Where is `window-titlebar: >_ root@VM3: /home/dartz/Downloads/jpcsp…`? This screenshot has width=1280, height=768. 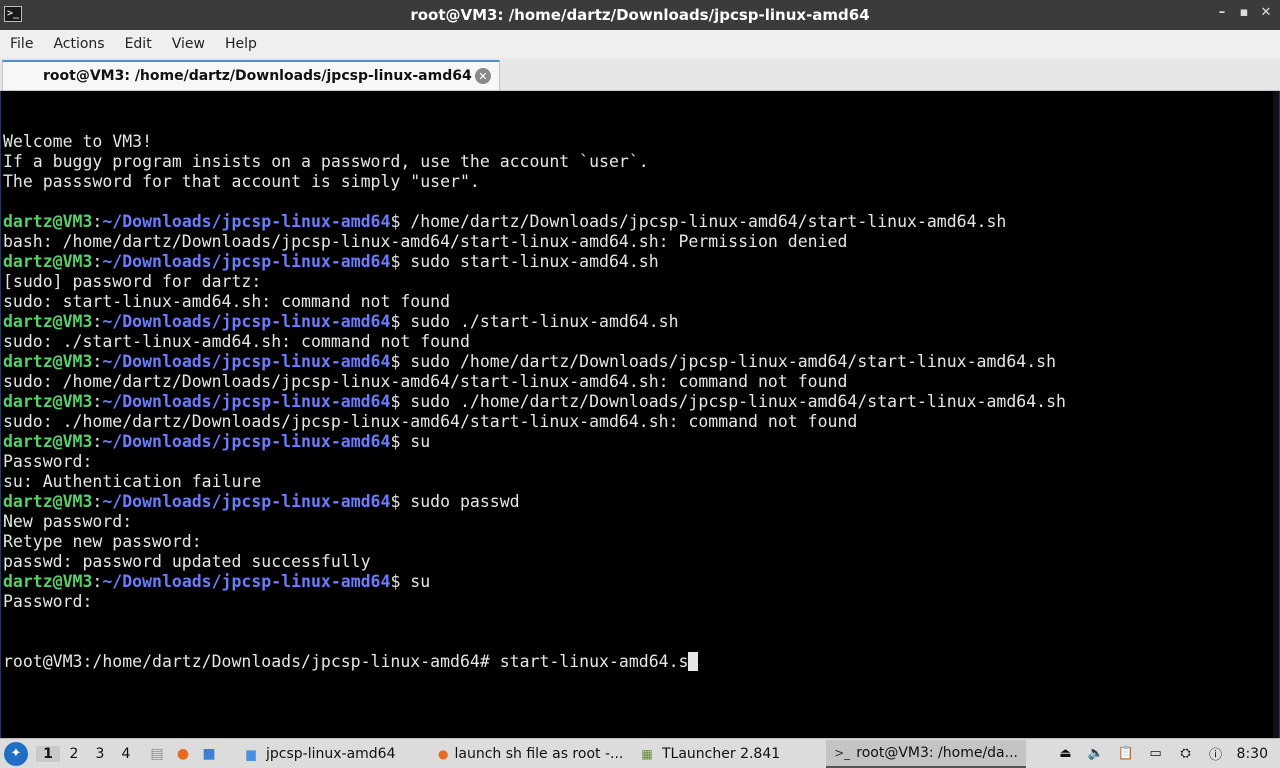 window-titlebar: >_ root@VM3: /home/dartz/Downloads/jpcsp… is located at coordinates (640, 15).